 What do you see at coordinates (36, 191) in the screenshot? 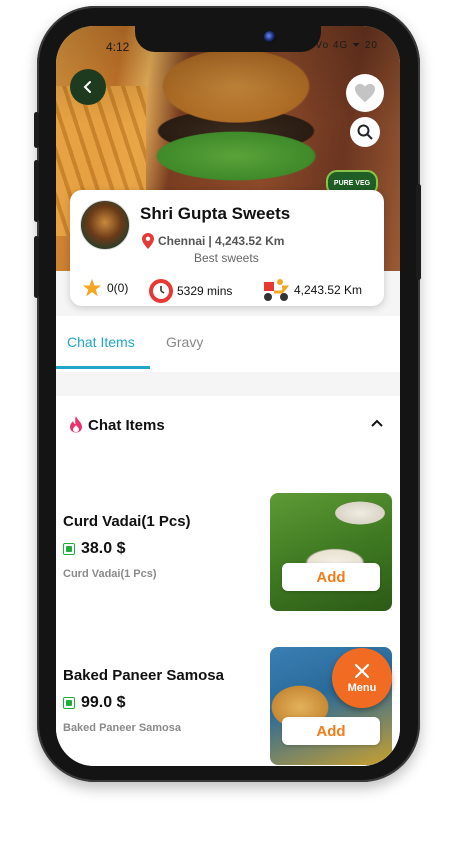
I see `volume-up-button` at bounding box center [36, 191].